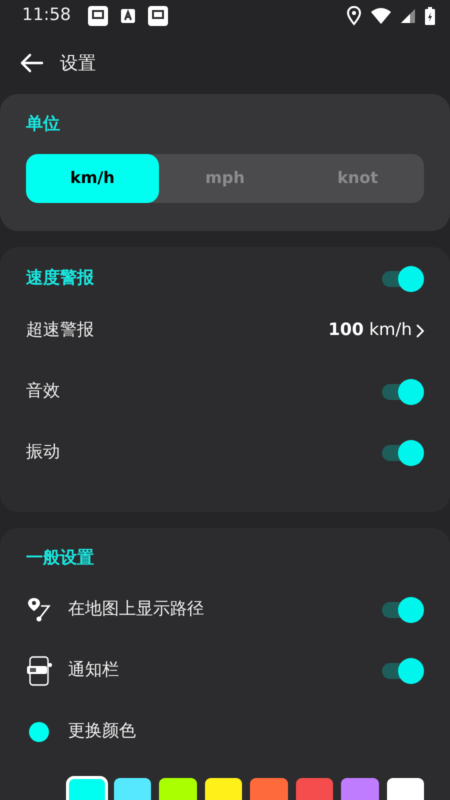 The image size is (450, 800). I want to click on unit-tab: km/h, so click(92, 178).